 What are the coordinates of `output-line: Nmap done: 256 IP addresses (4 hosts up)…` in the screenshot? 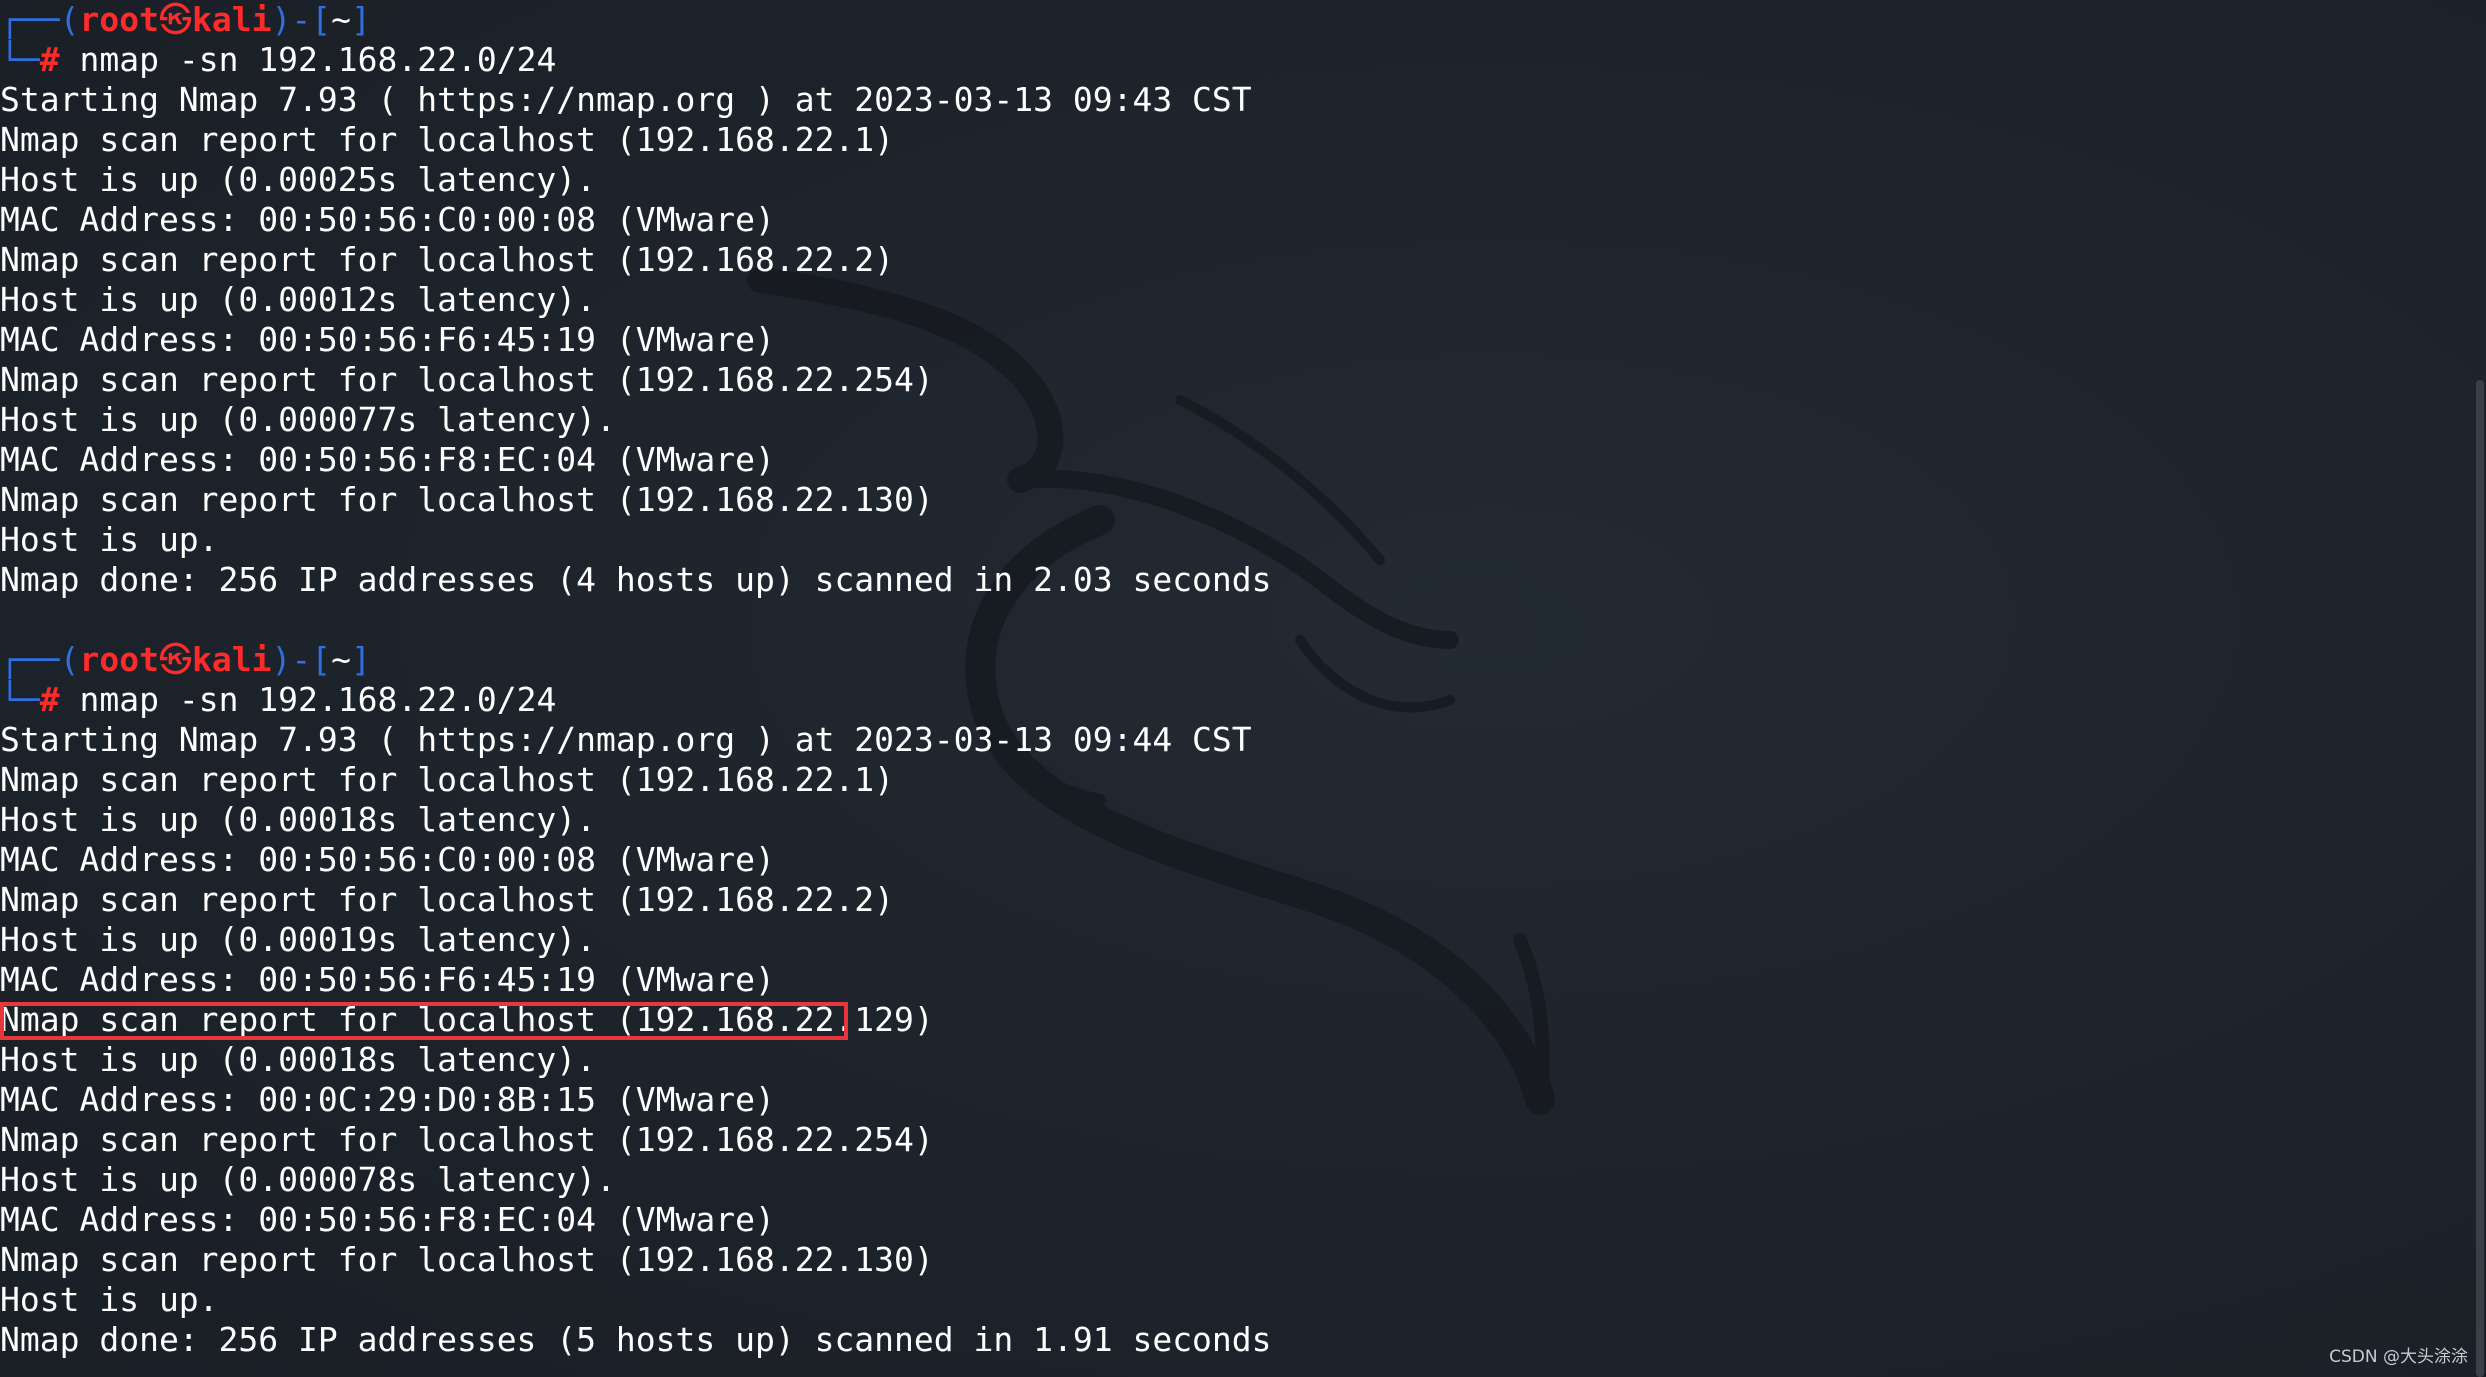 It's located at (636, 579).